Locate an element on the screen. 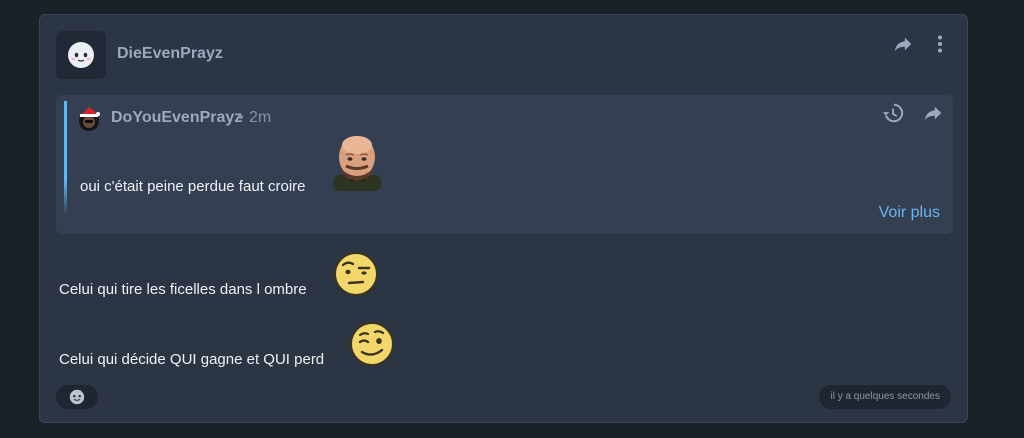  see-more-link: Voir plus is located at coordinates (909, 213).